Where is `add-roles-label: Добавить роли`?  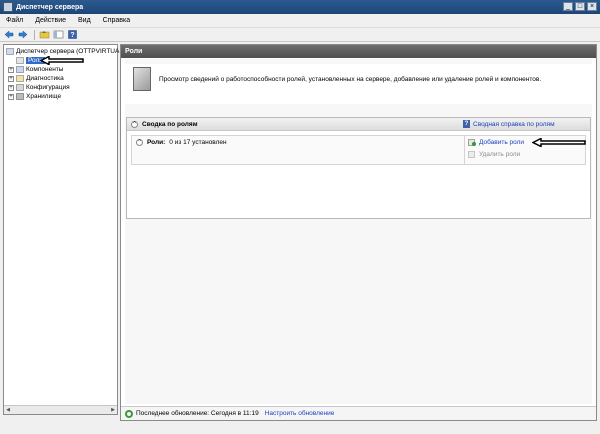 add-roles-label: Добавить роли is located at coordinates (502, 142).